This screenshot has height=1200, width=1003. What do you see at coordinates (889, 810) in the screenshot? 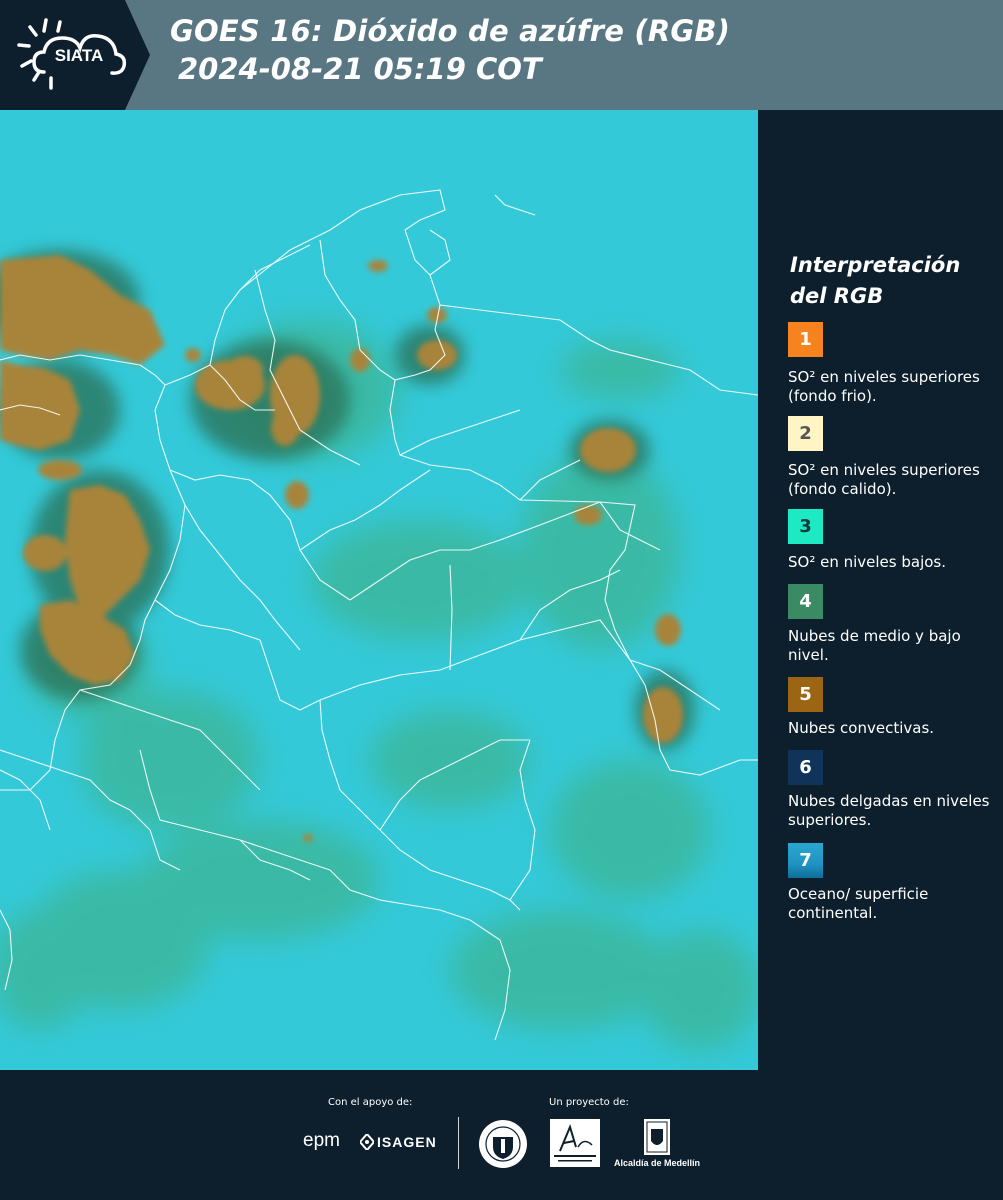
I see `legend-label-6: Nubes delgadas en niveles superiores.` at bounding box center [889, 810].